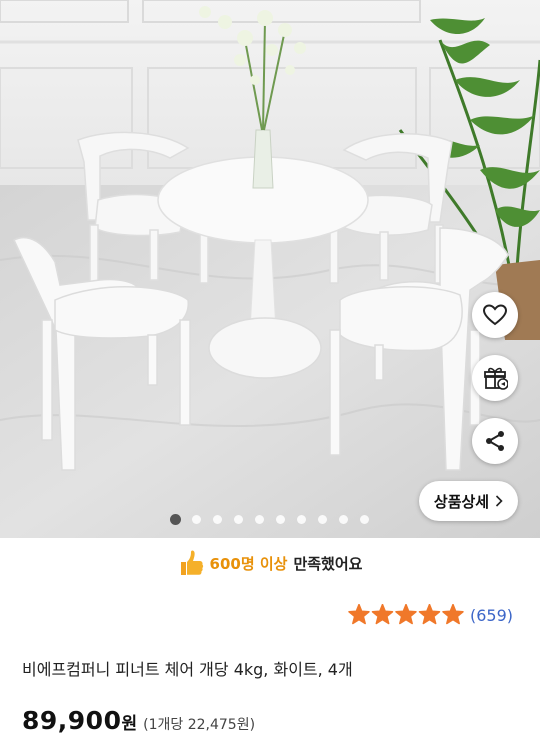 The height and width of the screenshot is (754, 540). What do you see at coordinates (461, 501) in the screenshot?
I see `product-detail-label: 상품상세` at bounding box center [461, 501].